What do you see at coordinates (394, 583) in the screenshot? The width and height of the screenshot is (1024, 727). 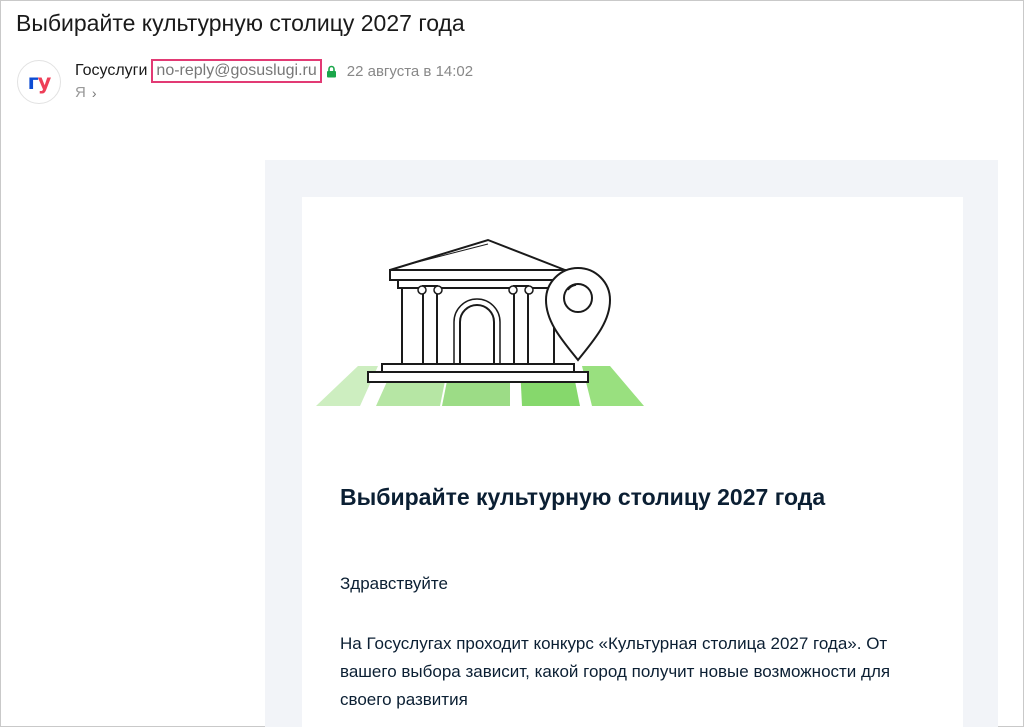 I see `content-greeting: Здравствуйте` at bounding box center [394, 583].